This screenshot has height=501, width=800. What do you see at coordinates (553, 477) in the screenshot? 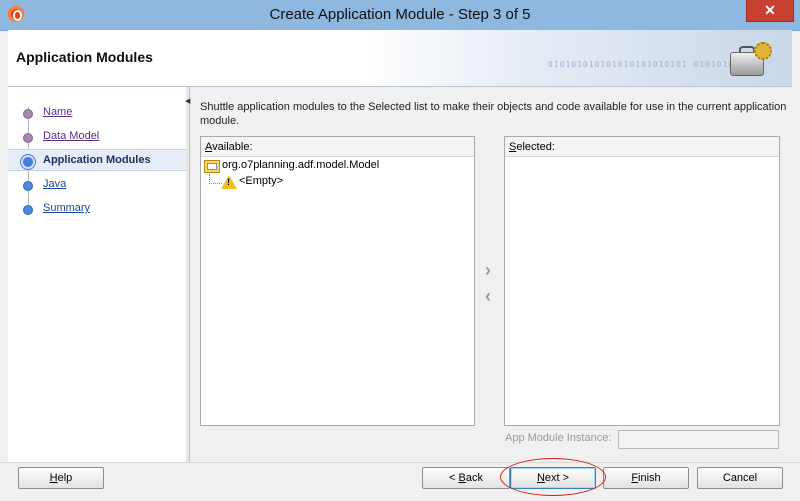
I see `highlight-ring` at bounding box center [553, 477].